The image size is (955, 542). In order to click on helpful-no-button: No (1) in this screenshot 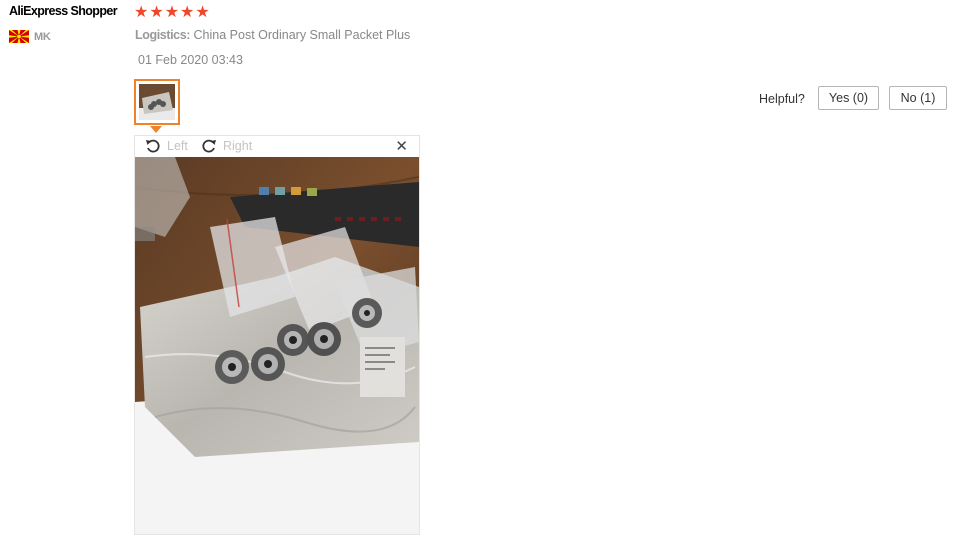, I will do `click(918, 98)`.